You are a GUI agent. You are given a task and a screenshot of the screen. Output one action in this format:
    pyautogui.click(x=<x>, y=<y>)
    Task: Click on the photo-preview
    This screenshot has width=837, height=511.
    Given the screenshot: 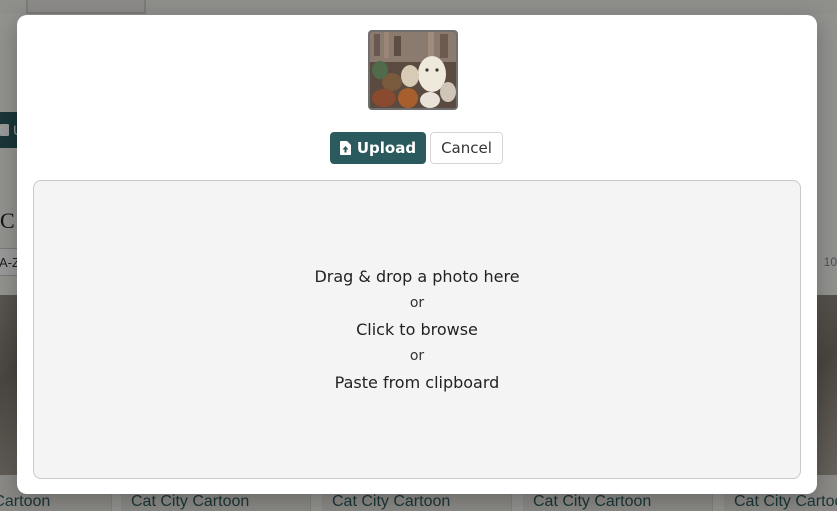 What is the action you would take?
    pyautogui.click(x=413, y=70)
    